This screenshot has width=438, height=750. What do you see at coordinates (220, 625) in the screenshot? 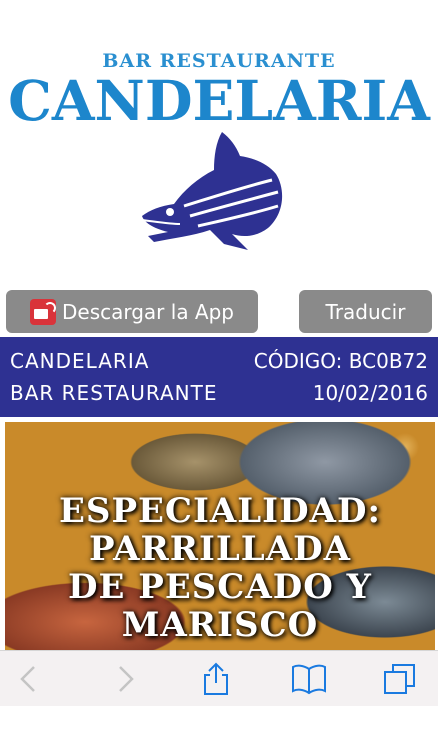
I see `banner-line: MARISCO` at bounding box center [220, 625].